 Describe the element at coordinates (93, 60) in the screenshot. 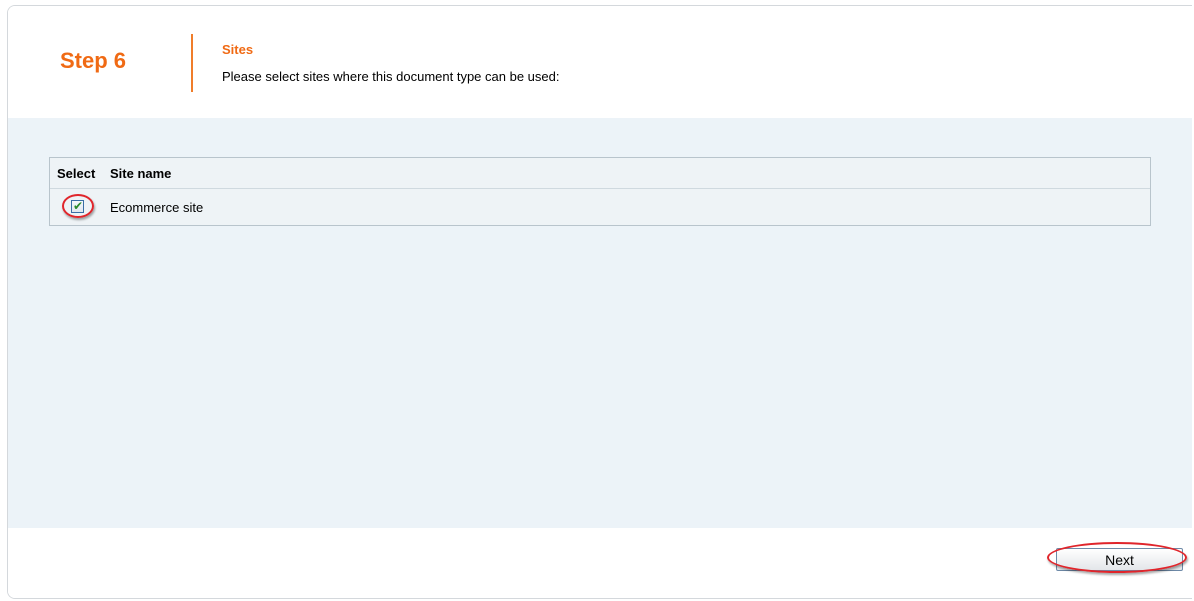

I see `step-number: Step 6` at that location.